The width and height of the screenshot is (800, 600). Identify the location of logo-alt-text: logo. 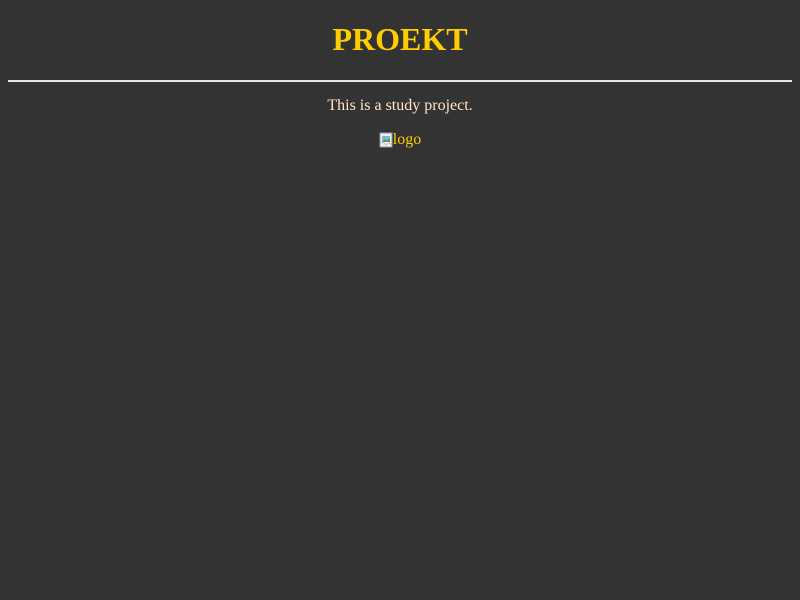
(407, 139).